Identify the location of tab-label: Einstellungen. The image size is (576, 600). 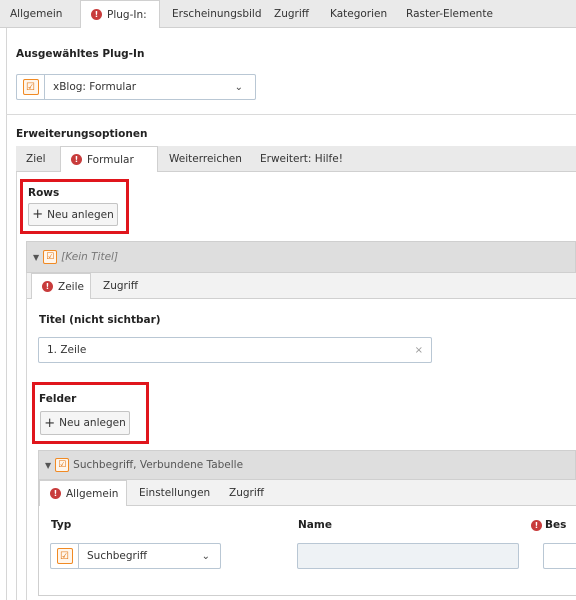
(175, 492).